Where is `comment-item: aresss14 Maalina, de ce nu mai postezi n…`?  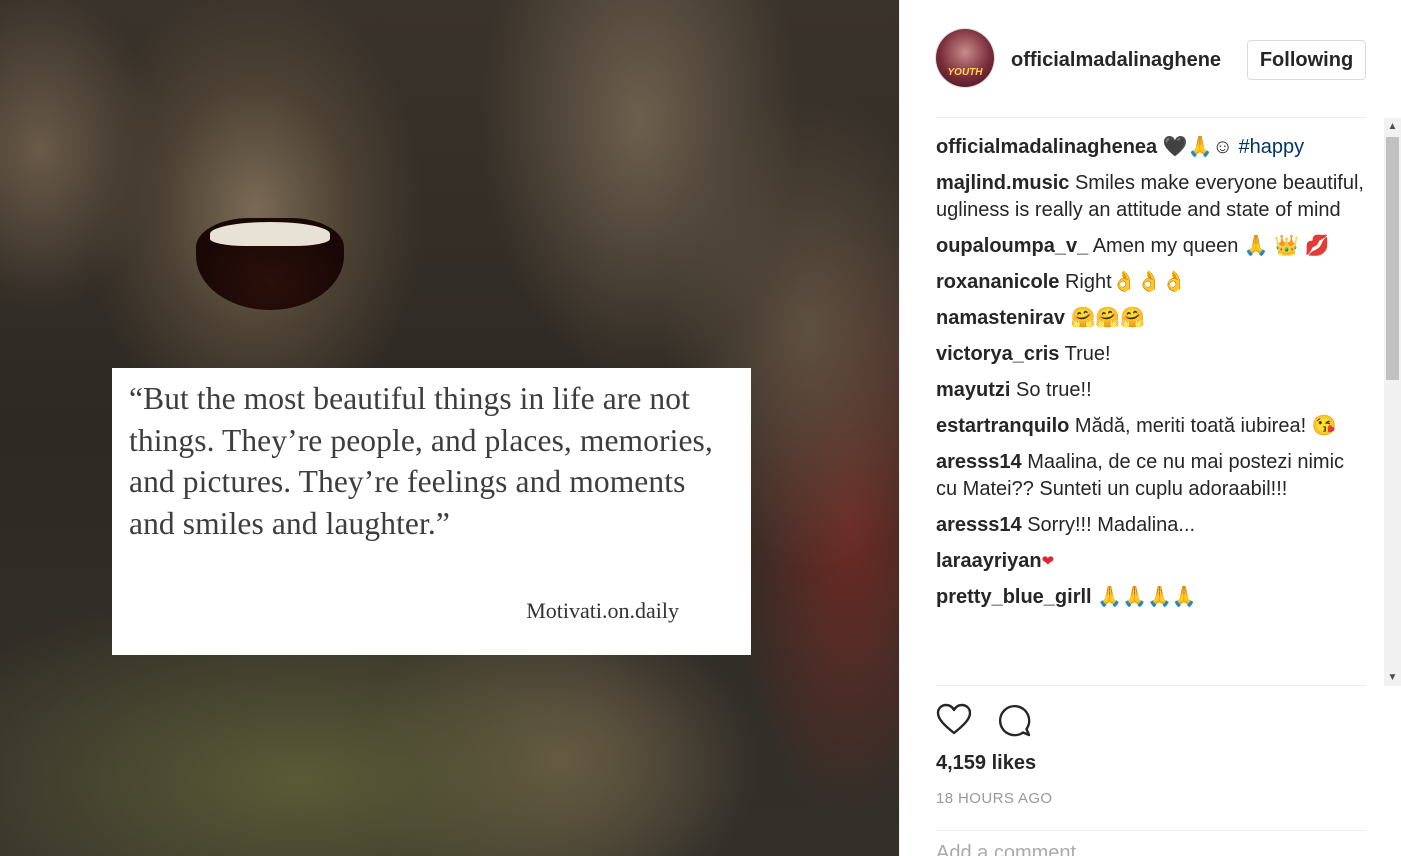
comment-item: aresss14 Maalina, de ce nu mai postezi n… is located at coordinates (1151, 476).